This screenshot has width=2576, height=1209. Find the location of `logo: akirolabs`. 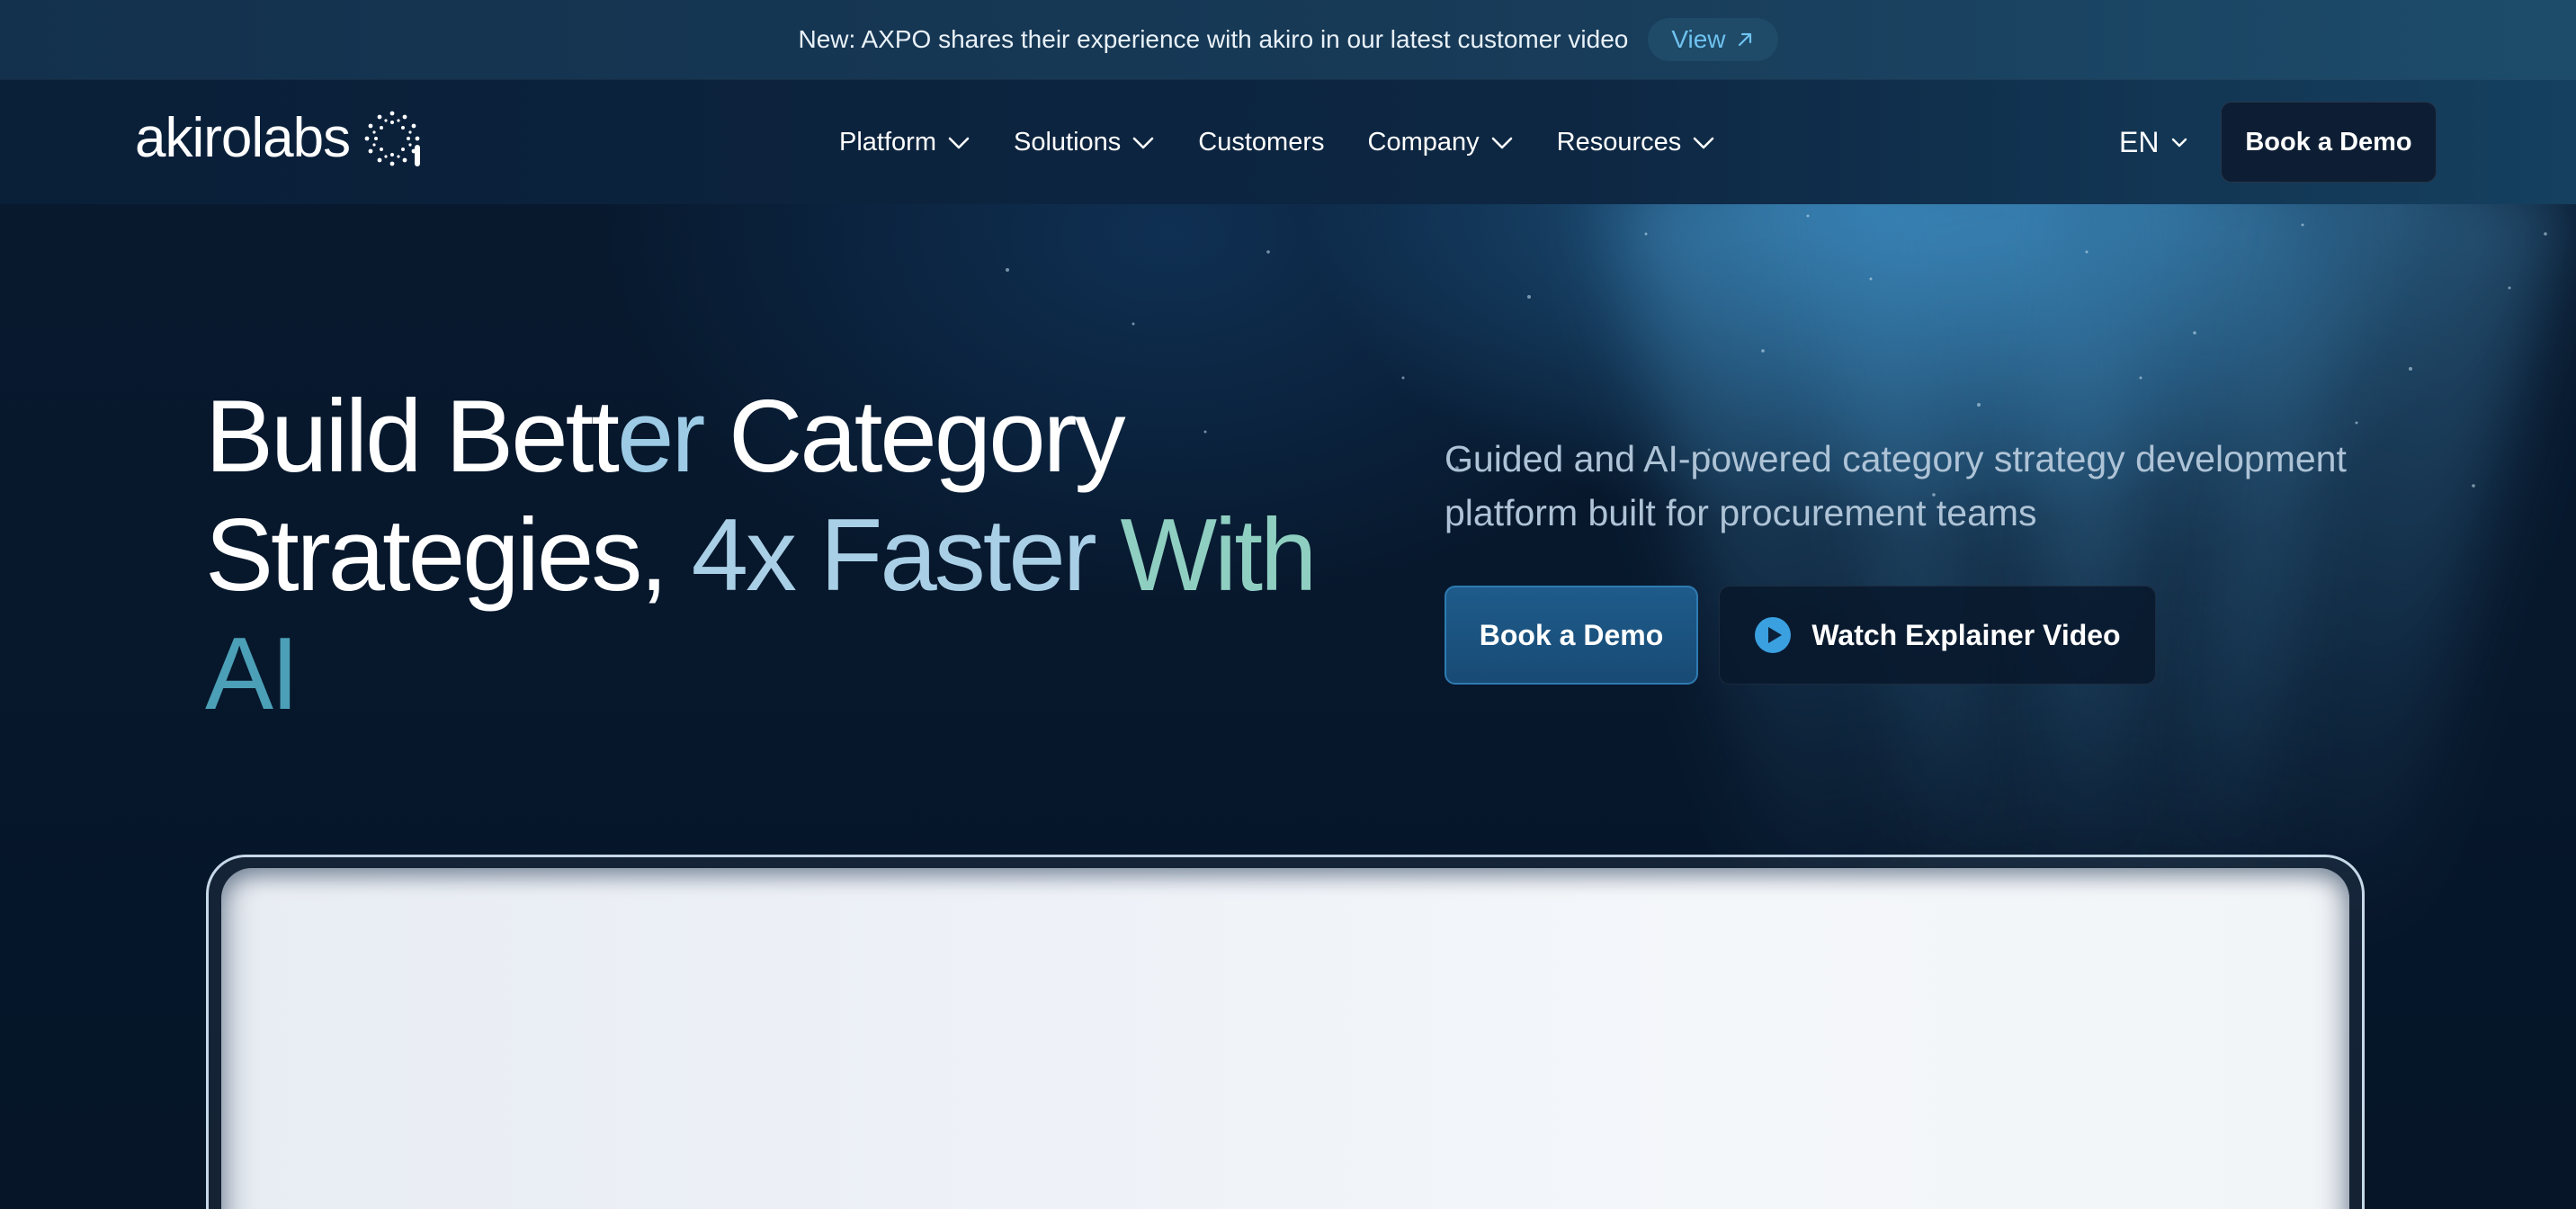

logo: akirolabs is located at coordinates (278, 138).